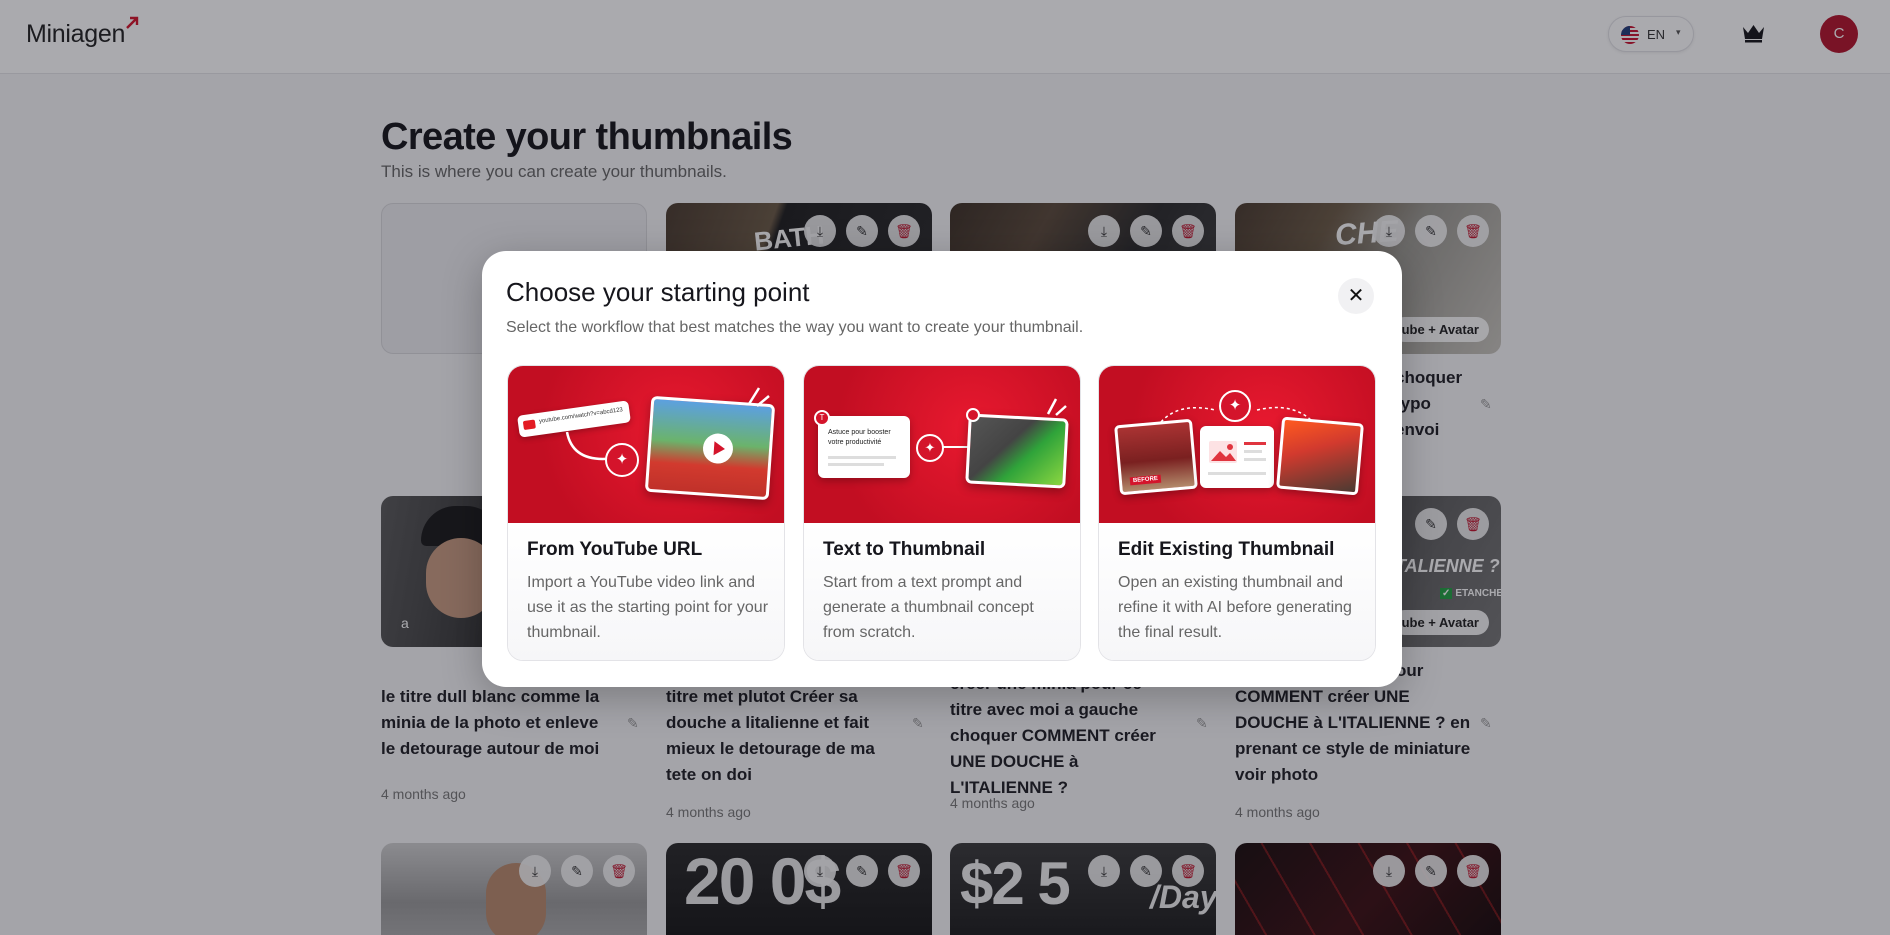 This screenshot has height=935, width=1890. I want to click on close-icon: ✕, so click(1356, 296).